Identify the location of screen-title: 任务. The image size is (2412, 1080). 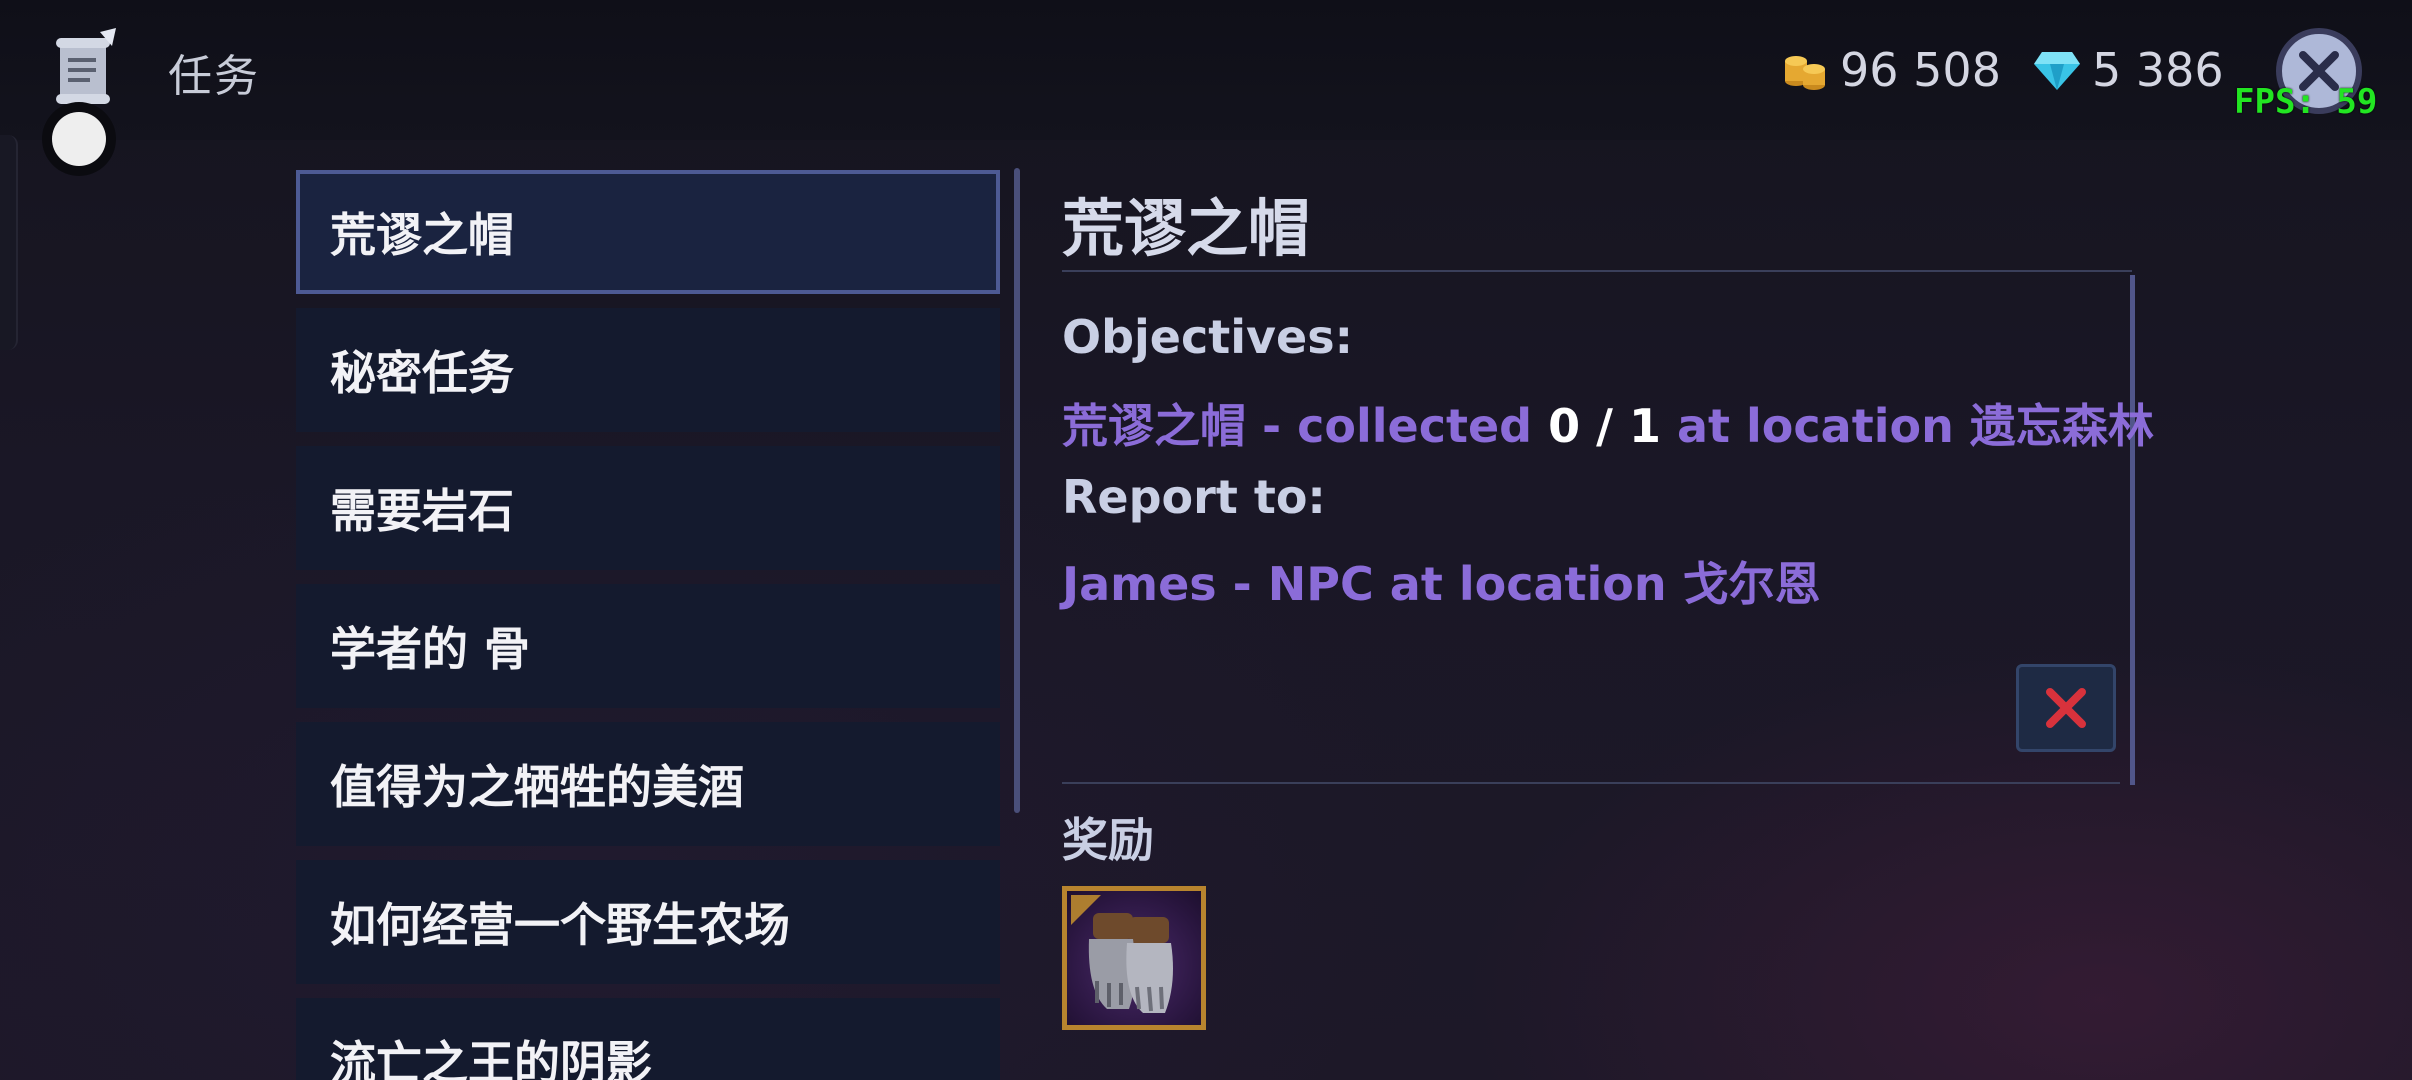
(214, 76).